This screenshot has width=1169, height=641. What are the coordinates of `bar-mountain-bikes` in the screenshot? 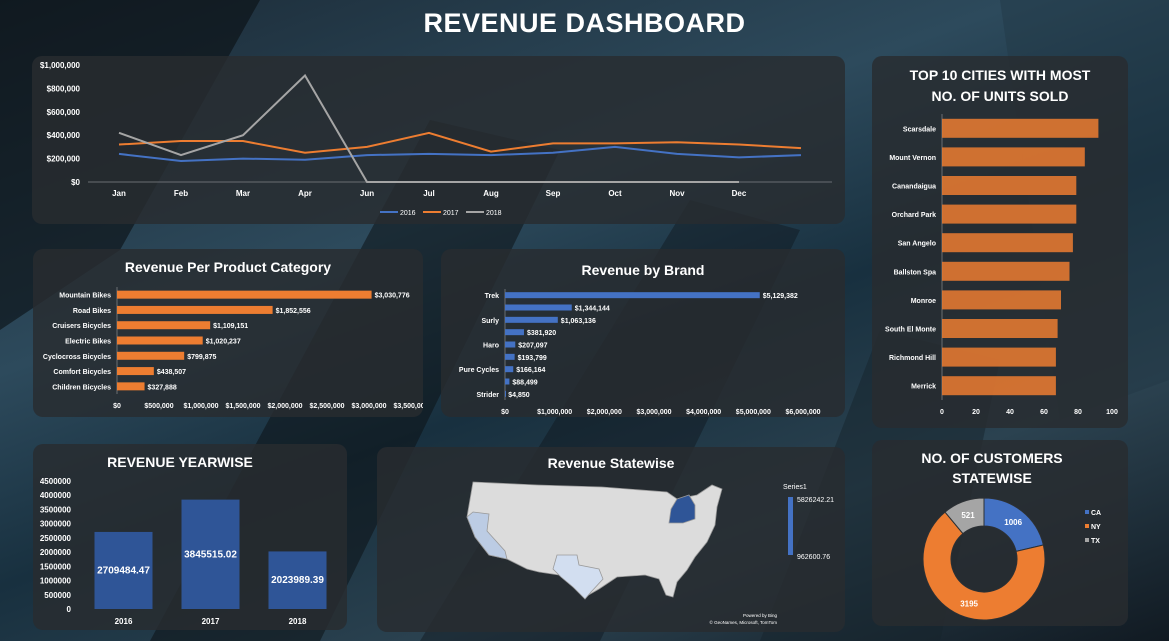 It's located at (244, 294).